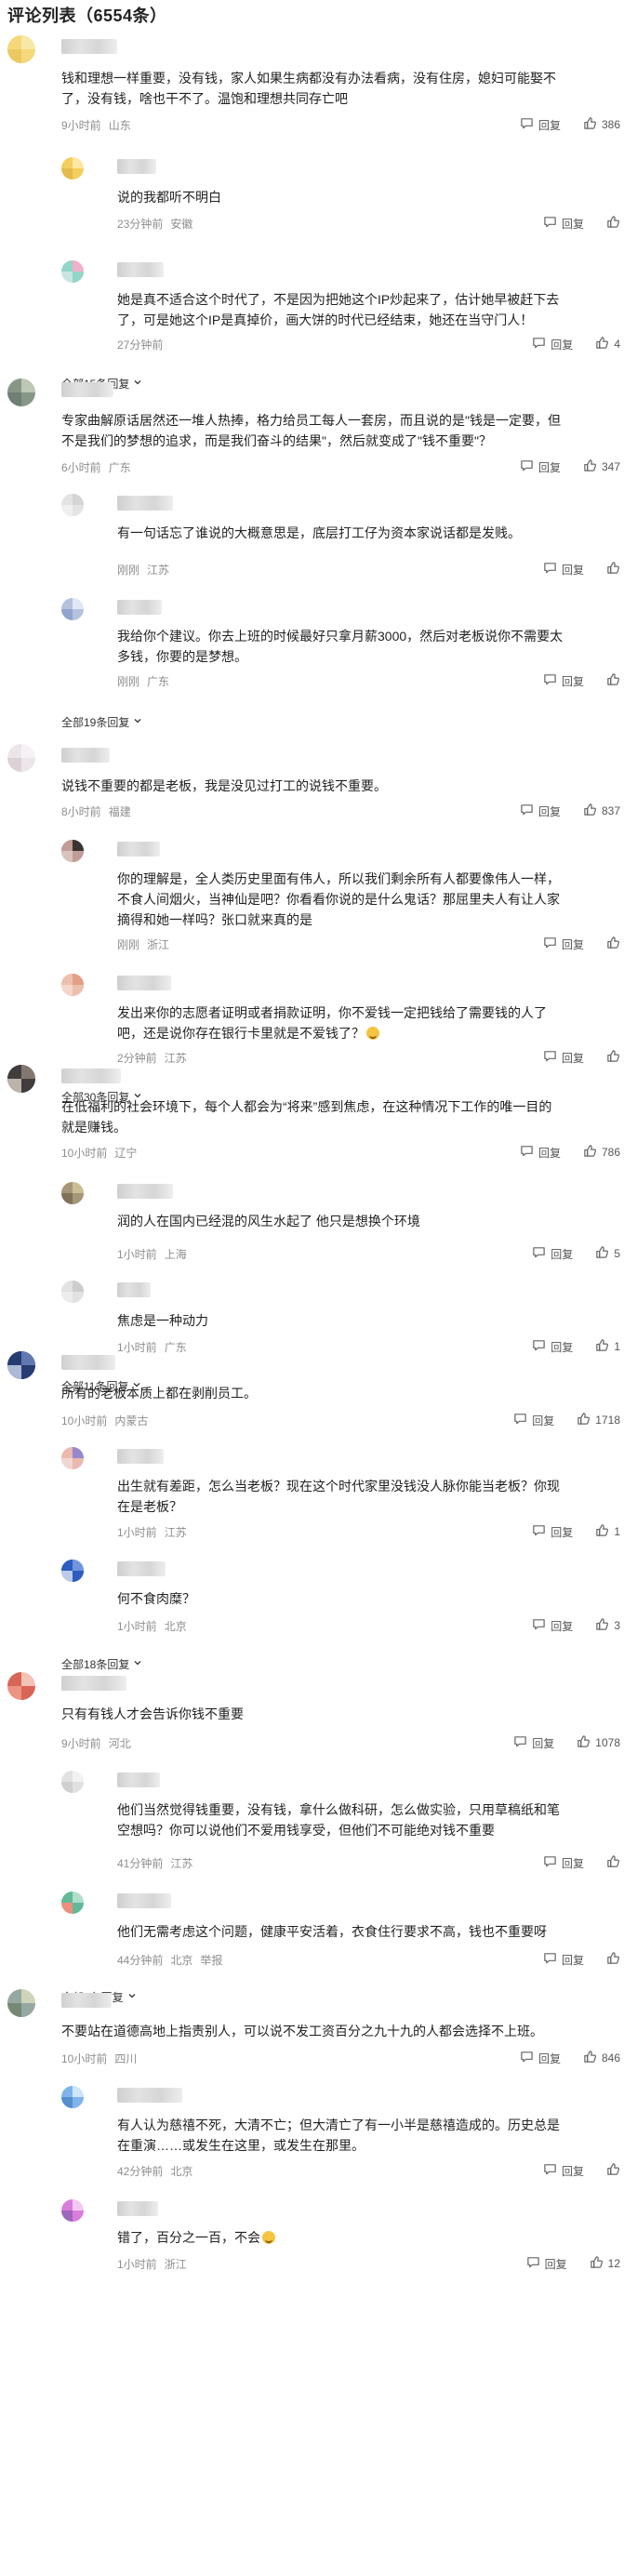  I want to click on comment-text-content: 有一句话忘了谁说的大概意思是，底层打工仔为资本家说话都是发贱。, so click(319, 532).